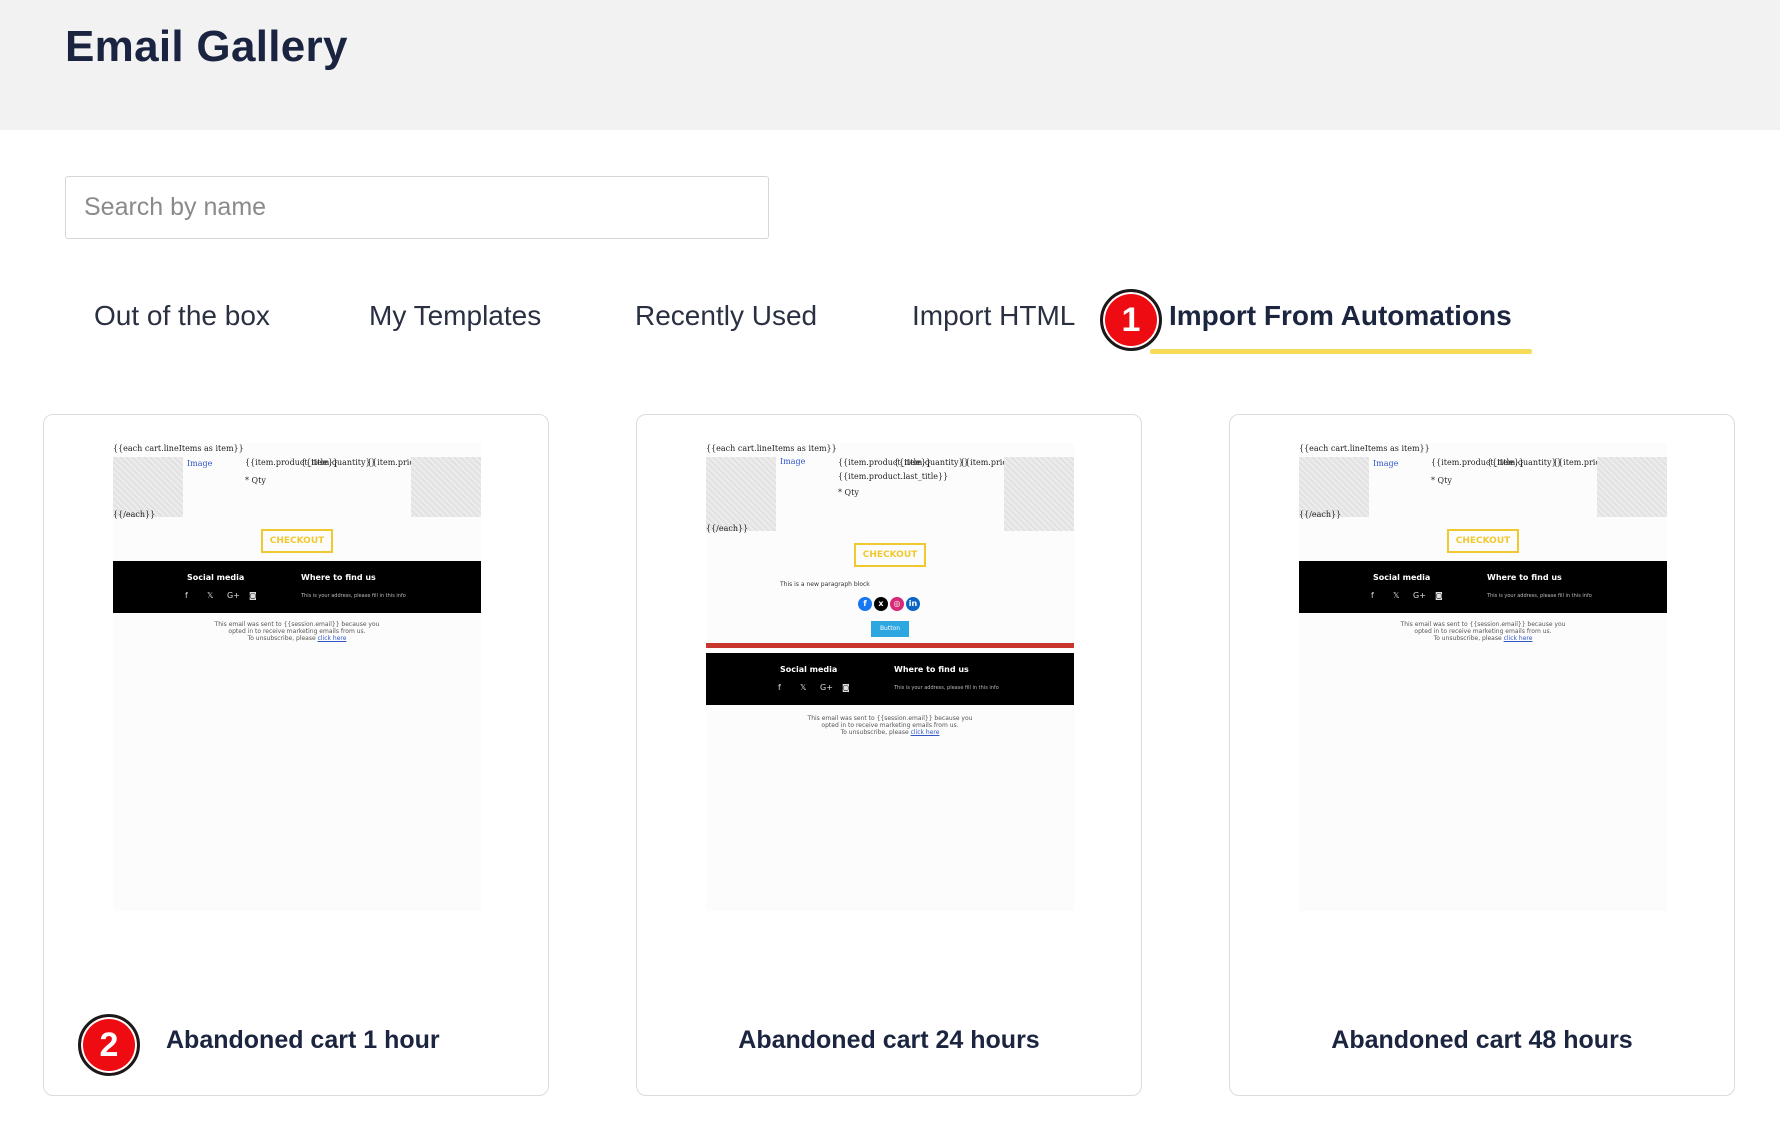  What do you see at coordinates (206, 46) in the screenshot?
I see `page-title: Email Gallery` at bounding box center [206, 46].